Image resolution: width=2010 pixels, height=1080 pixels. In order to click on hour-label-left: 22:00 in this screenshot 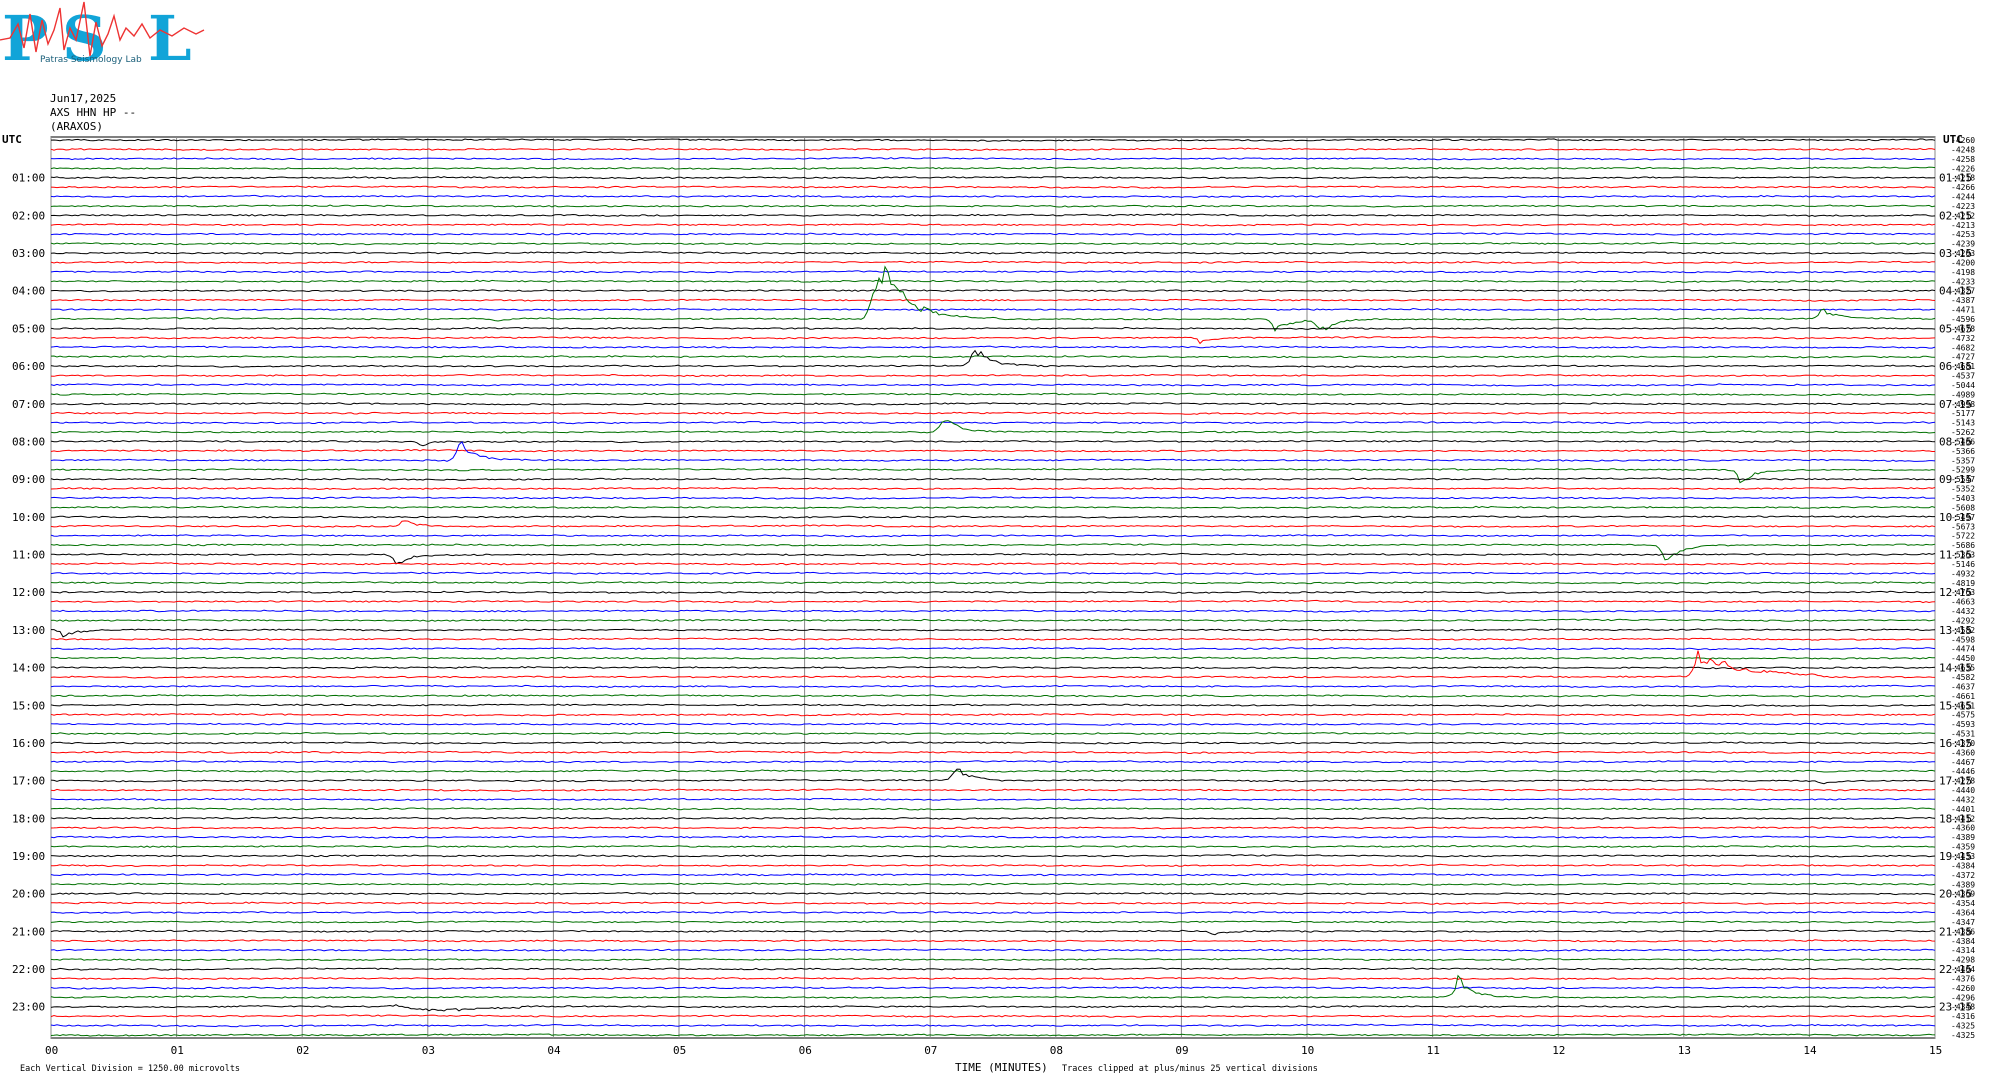, I will do `click(28, 969)`.